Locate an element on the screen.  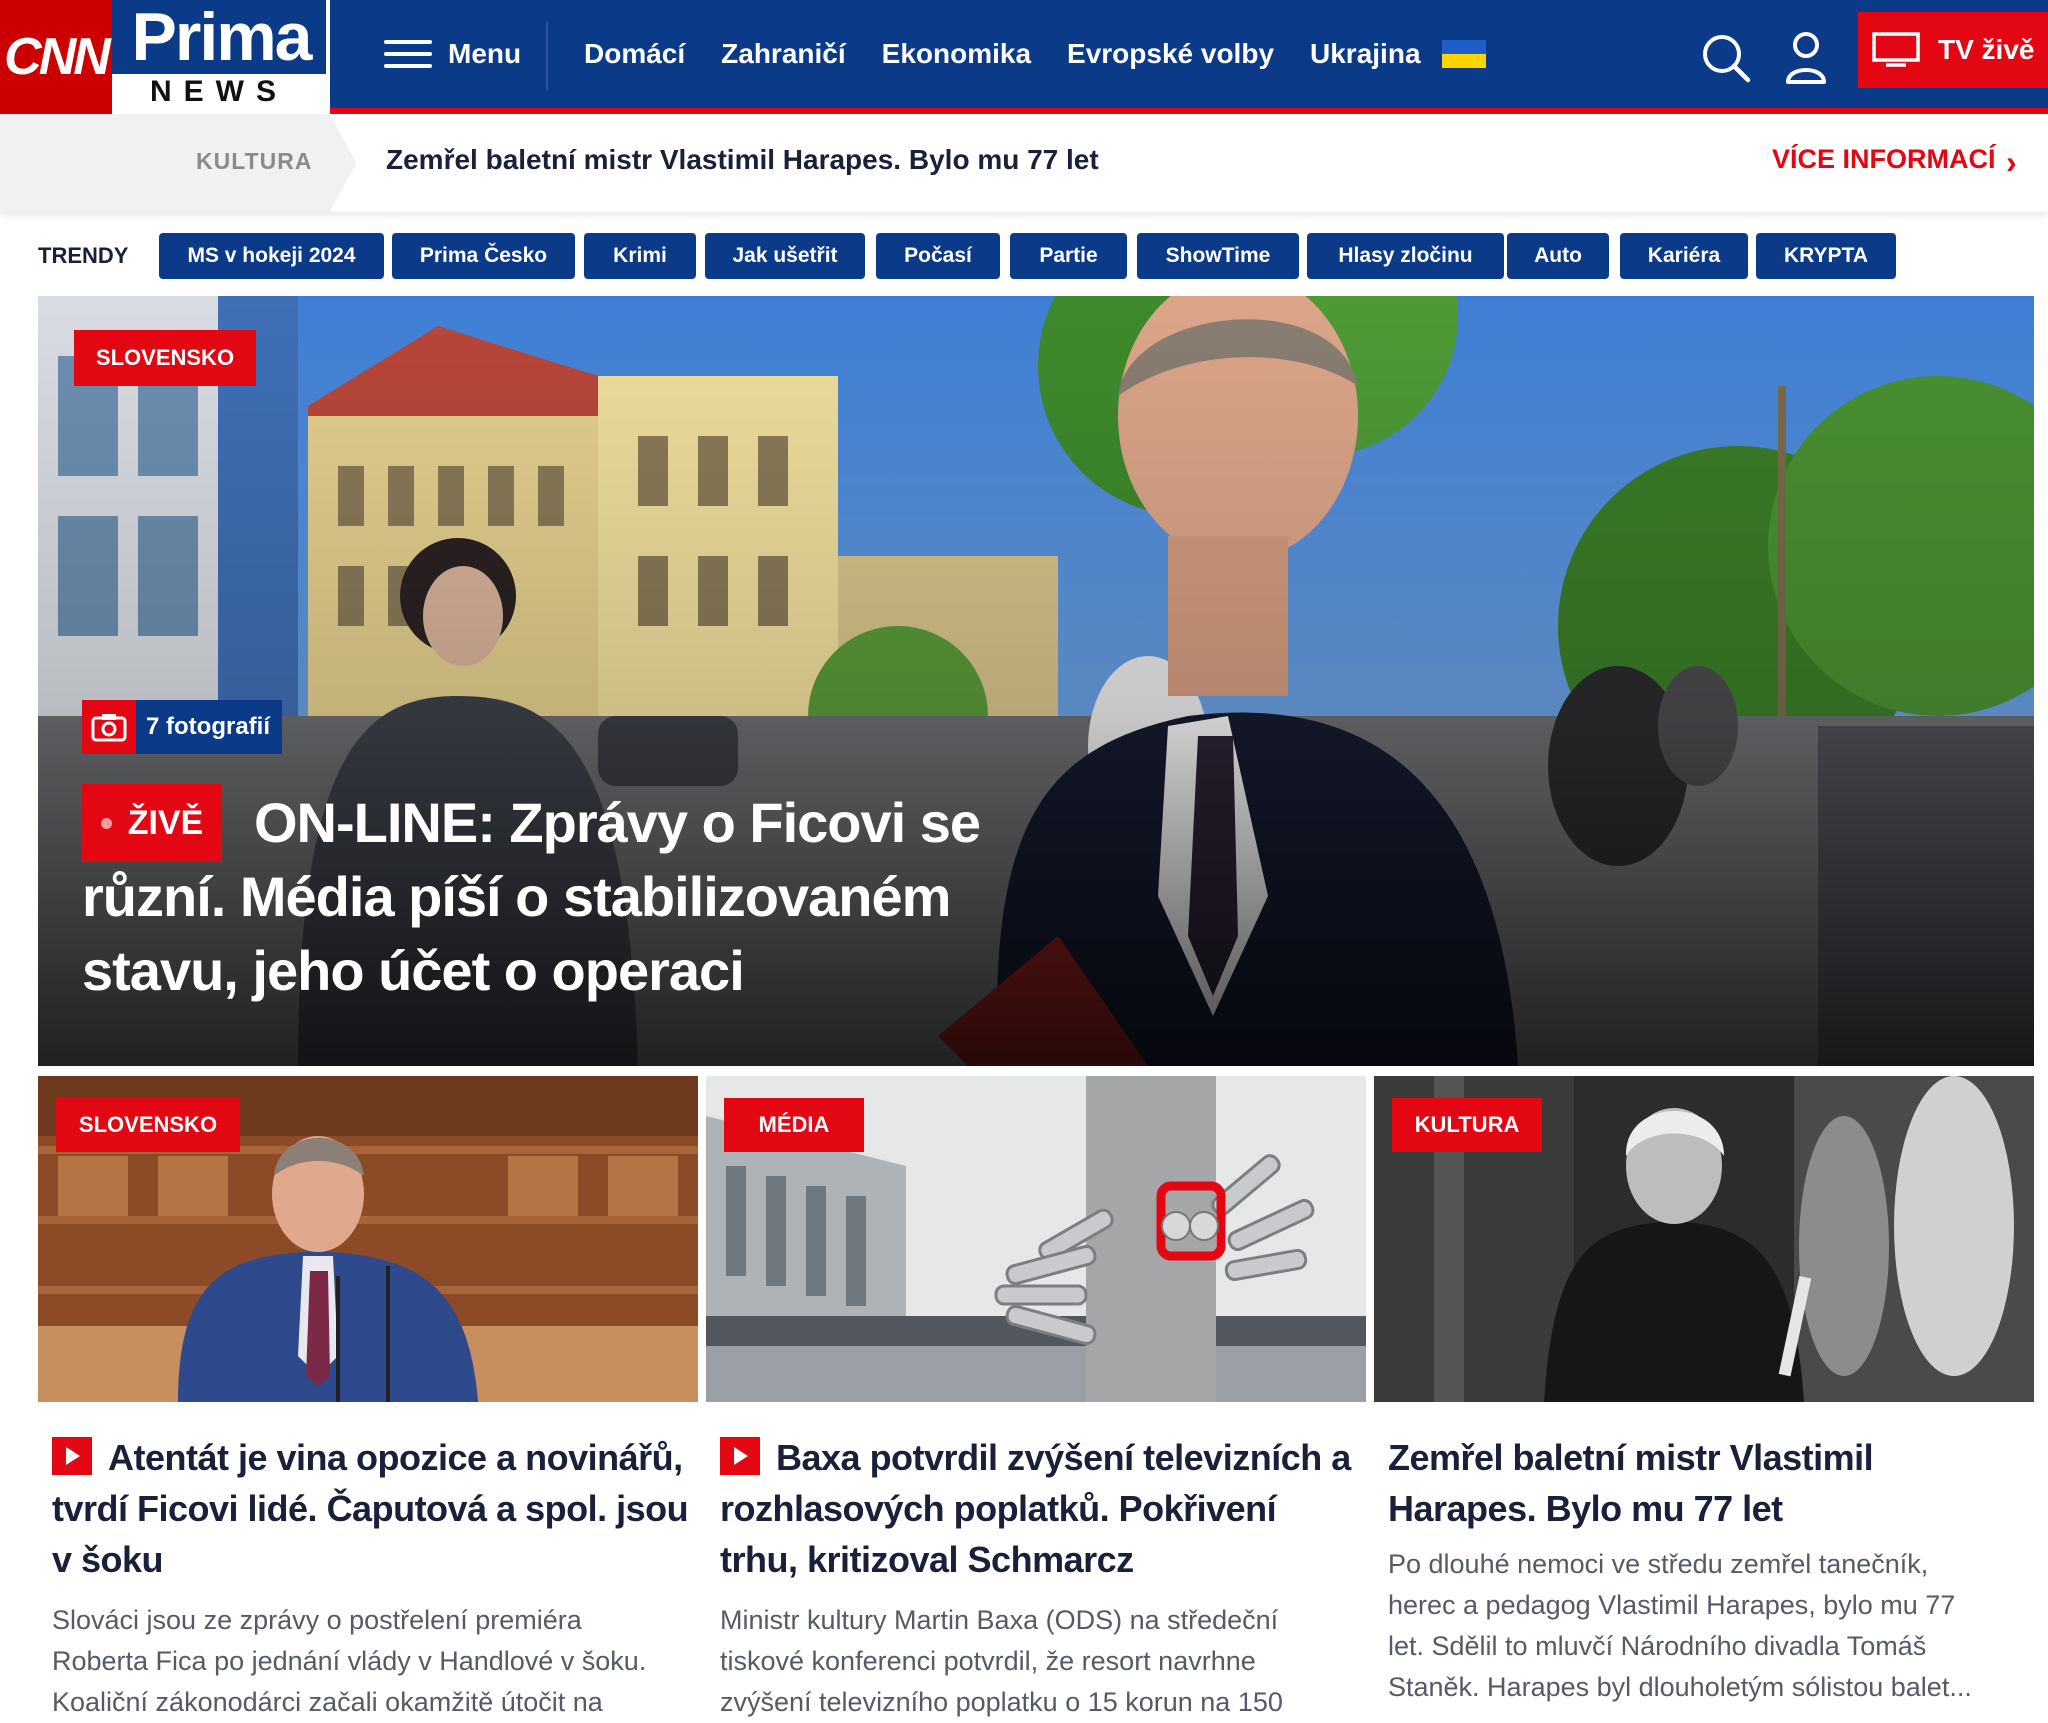
trend-tag: Hlasy zločinu is located at coordinates (1405, 256).